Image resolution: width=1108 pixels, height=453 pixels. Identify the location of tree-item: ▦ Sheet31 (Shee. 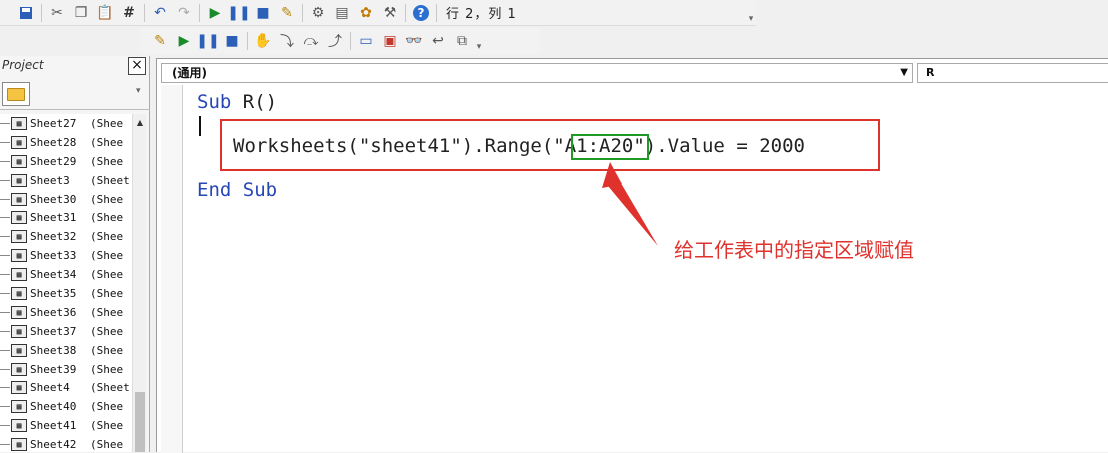
(66, 217).